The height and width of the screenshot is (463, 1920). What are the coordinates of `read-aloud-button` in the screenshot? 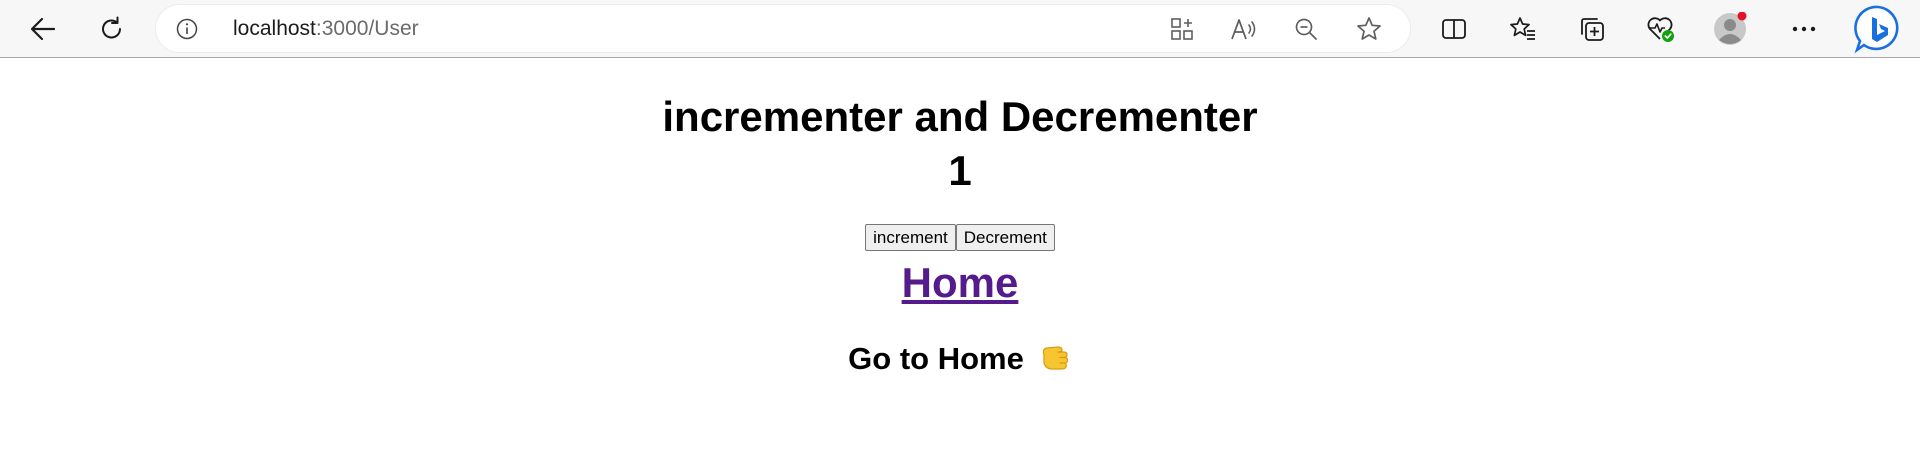 It's located at (1244, 29).